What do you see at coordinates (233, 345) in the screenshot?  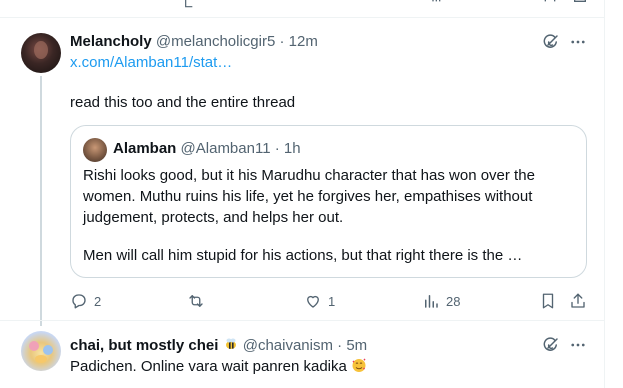 I see `bee-emoji` at bounding box center [233, 345].